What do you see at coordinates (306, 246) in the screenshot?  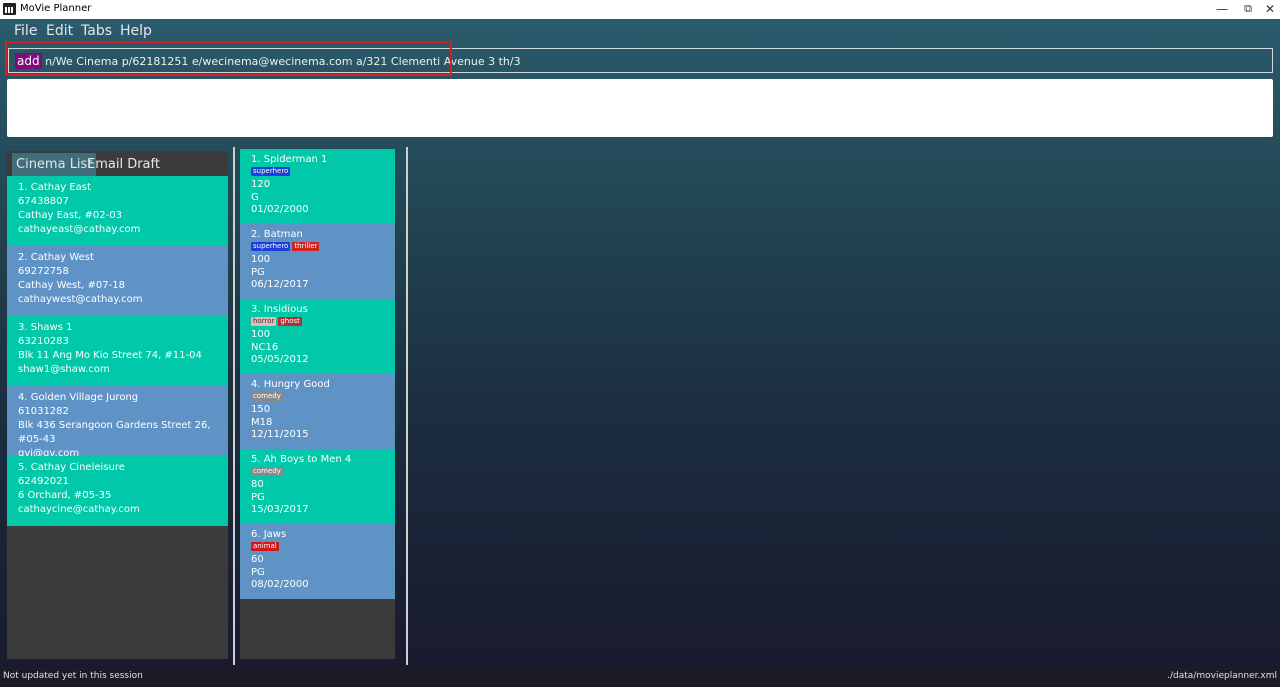 I see `tag: thriller` at bounding box center [306, 246].